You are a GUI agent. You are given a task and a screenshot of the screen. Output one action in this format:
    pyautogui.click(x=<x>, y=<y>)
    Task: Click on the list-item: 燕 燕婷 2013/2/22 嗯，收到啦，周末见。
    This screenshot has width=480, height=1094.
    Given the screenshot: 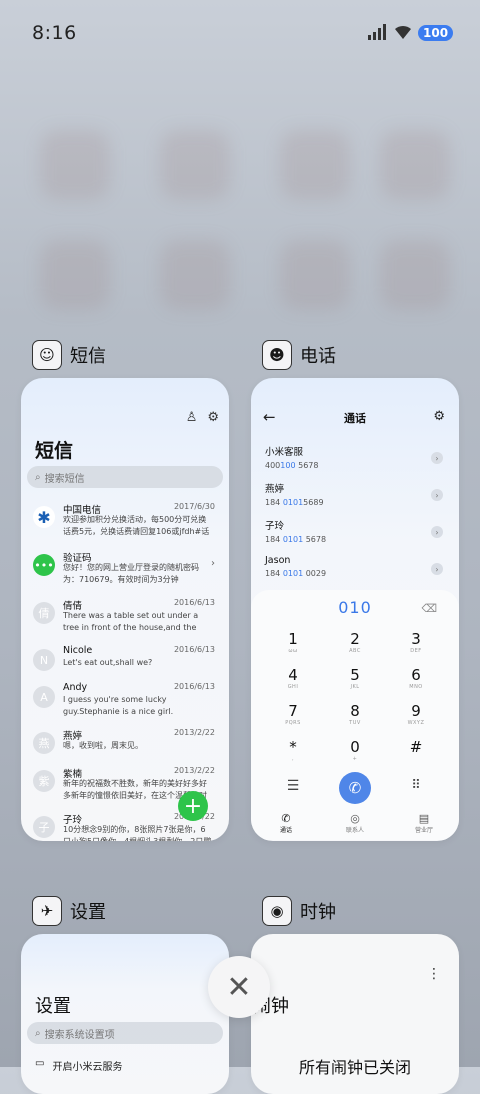 What is the action you would take?
    pyautogui.click(x=125, y=748)
    